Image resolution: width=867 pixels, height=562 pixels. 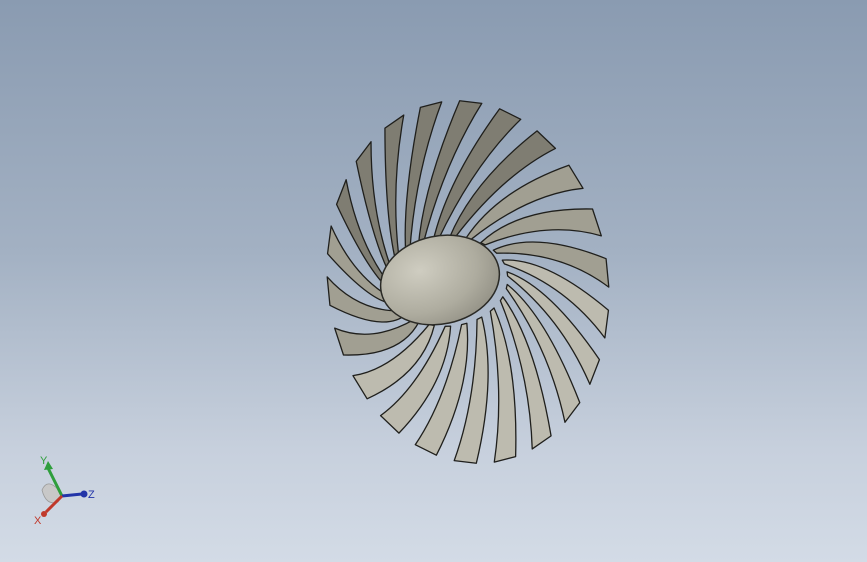 What do you see at coordinates (64, 491) in the screenshot?
I see `axis-triad: Y Z X` at bounding box center [64, 491].